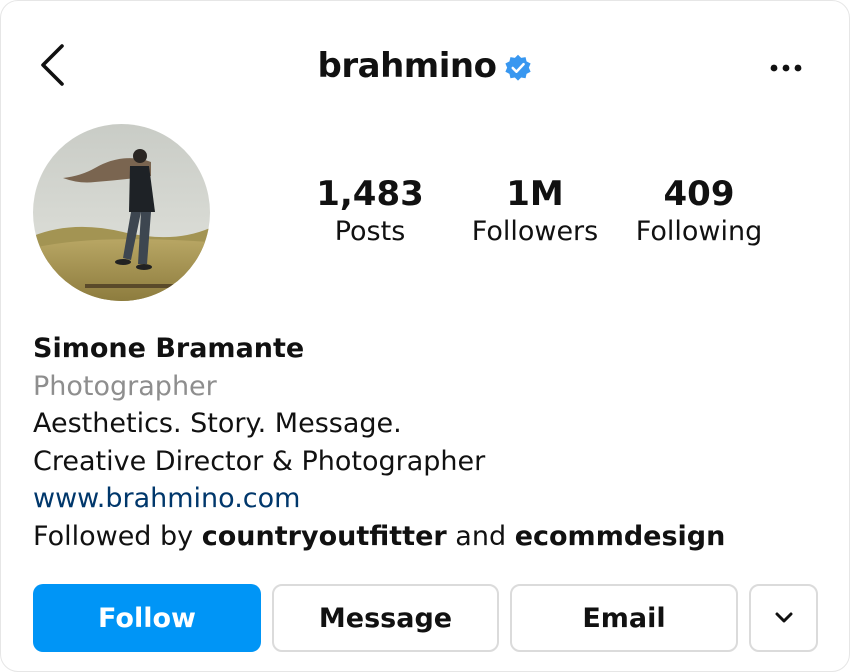 The image size is (850, 672). What do you see at coordinates (518, 67) in the screenshot?
I see `verified-badge-icon` at bounding box center [518, 67].